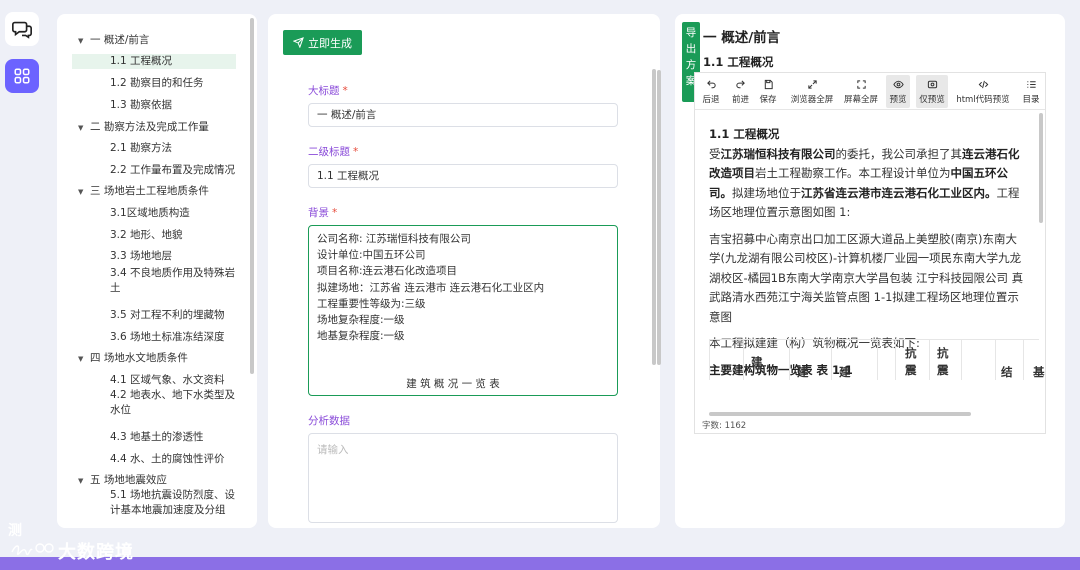 Image resolution: width=1080 pixels, height=570 pixels. What do you see at coordinates (453, 384) in the screenshot?
I see `background-line: 建 筑 概 况 一 览 表` at bounding box center [453, 384].